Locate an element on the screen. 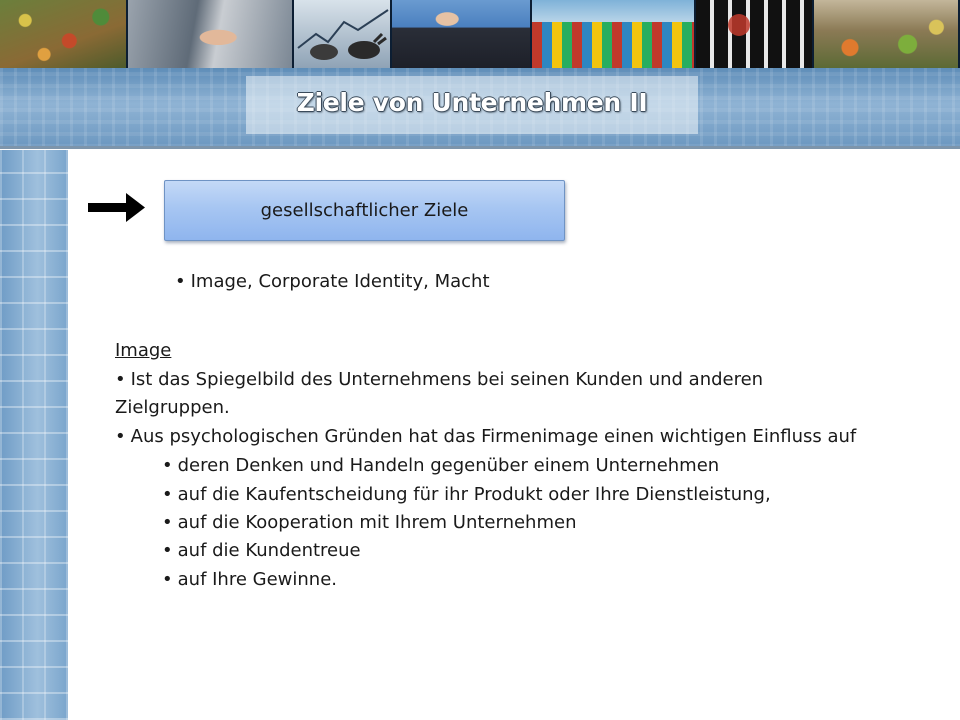 The width and height of the screenshot is (960, 720). sub-point-text: auf Ihre Gewinne. is located at coordinates (257, 579).